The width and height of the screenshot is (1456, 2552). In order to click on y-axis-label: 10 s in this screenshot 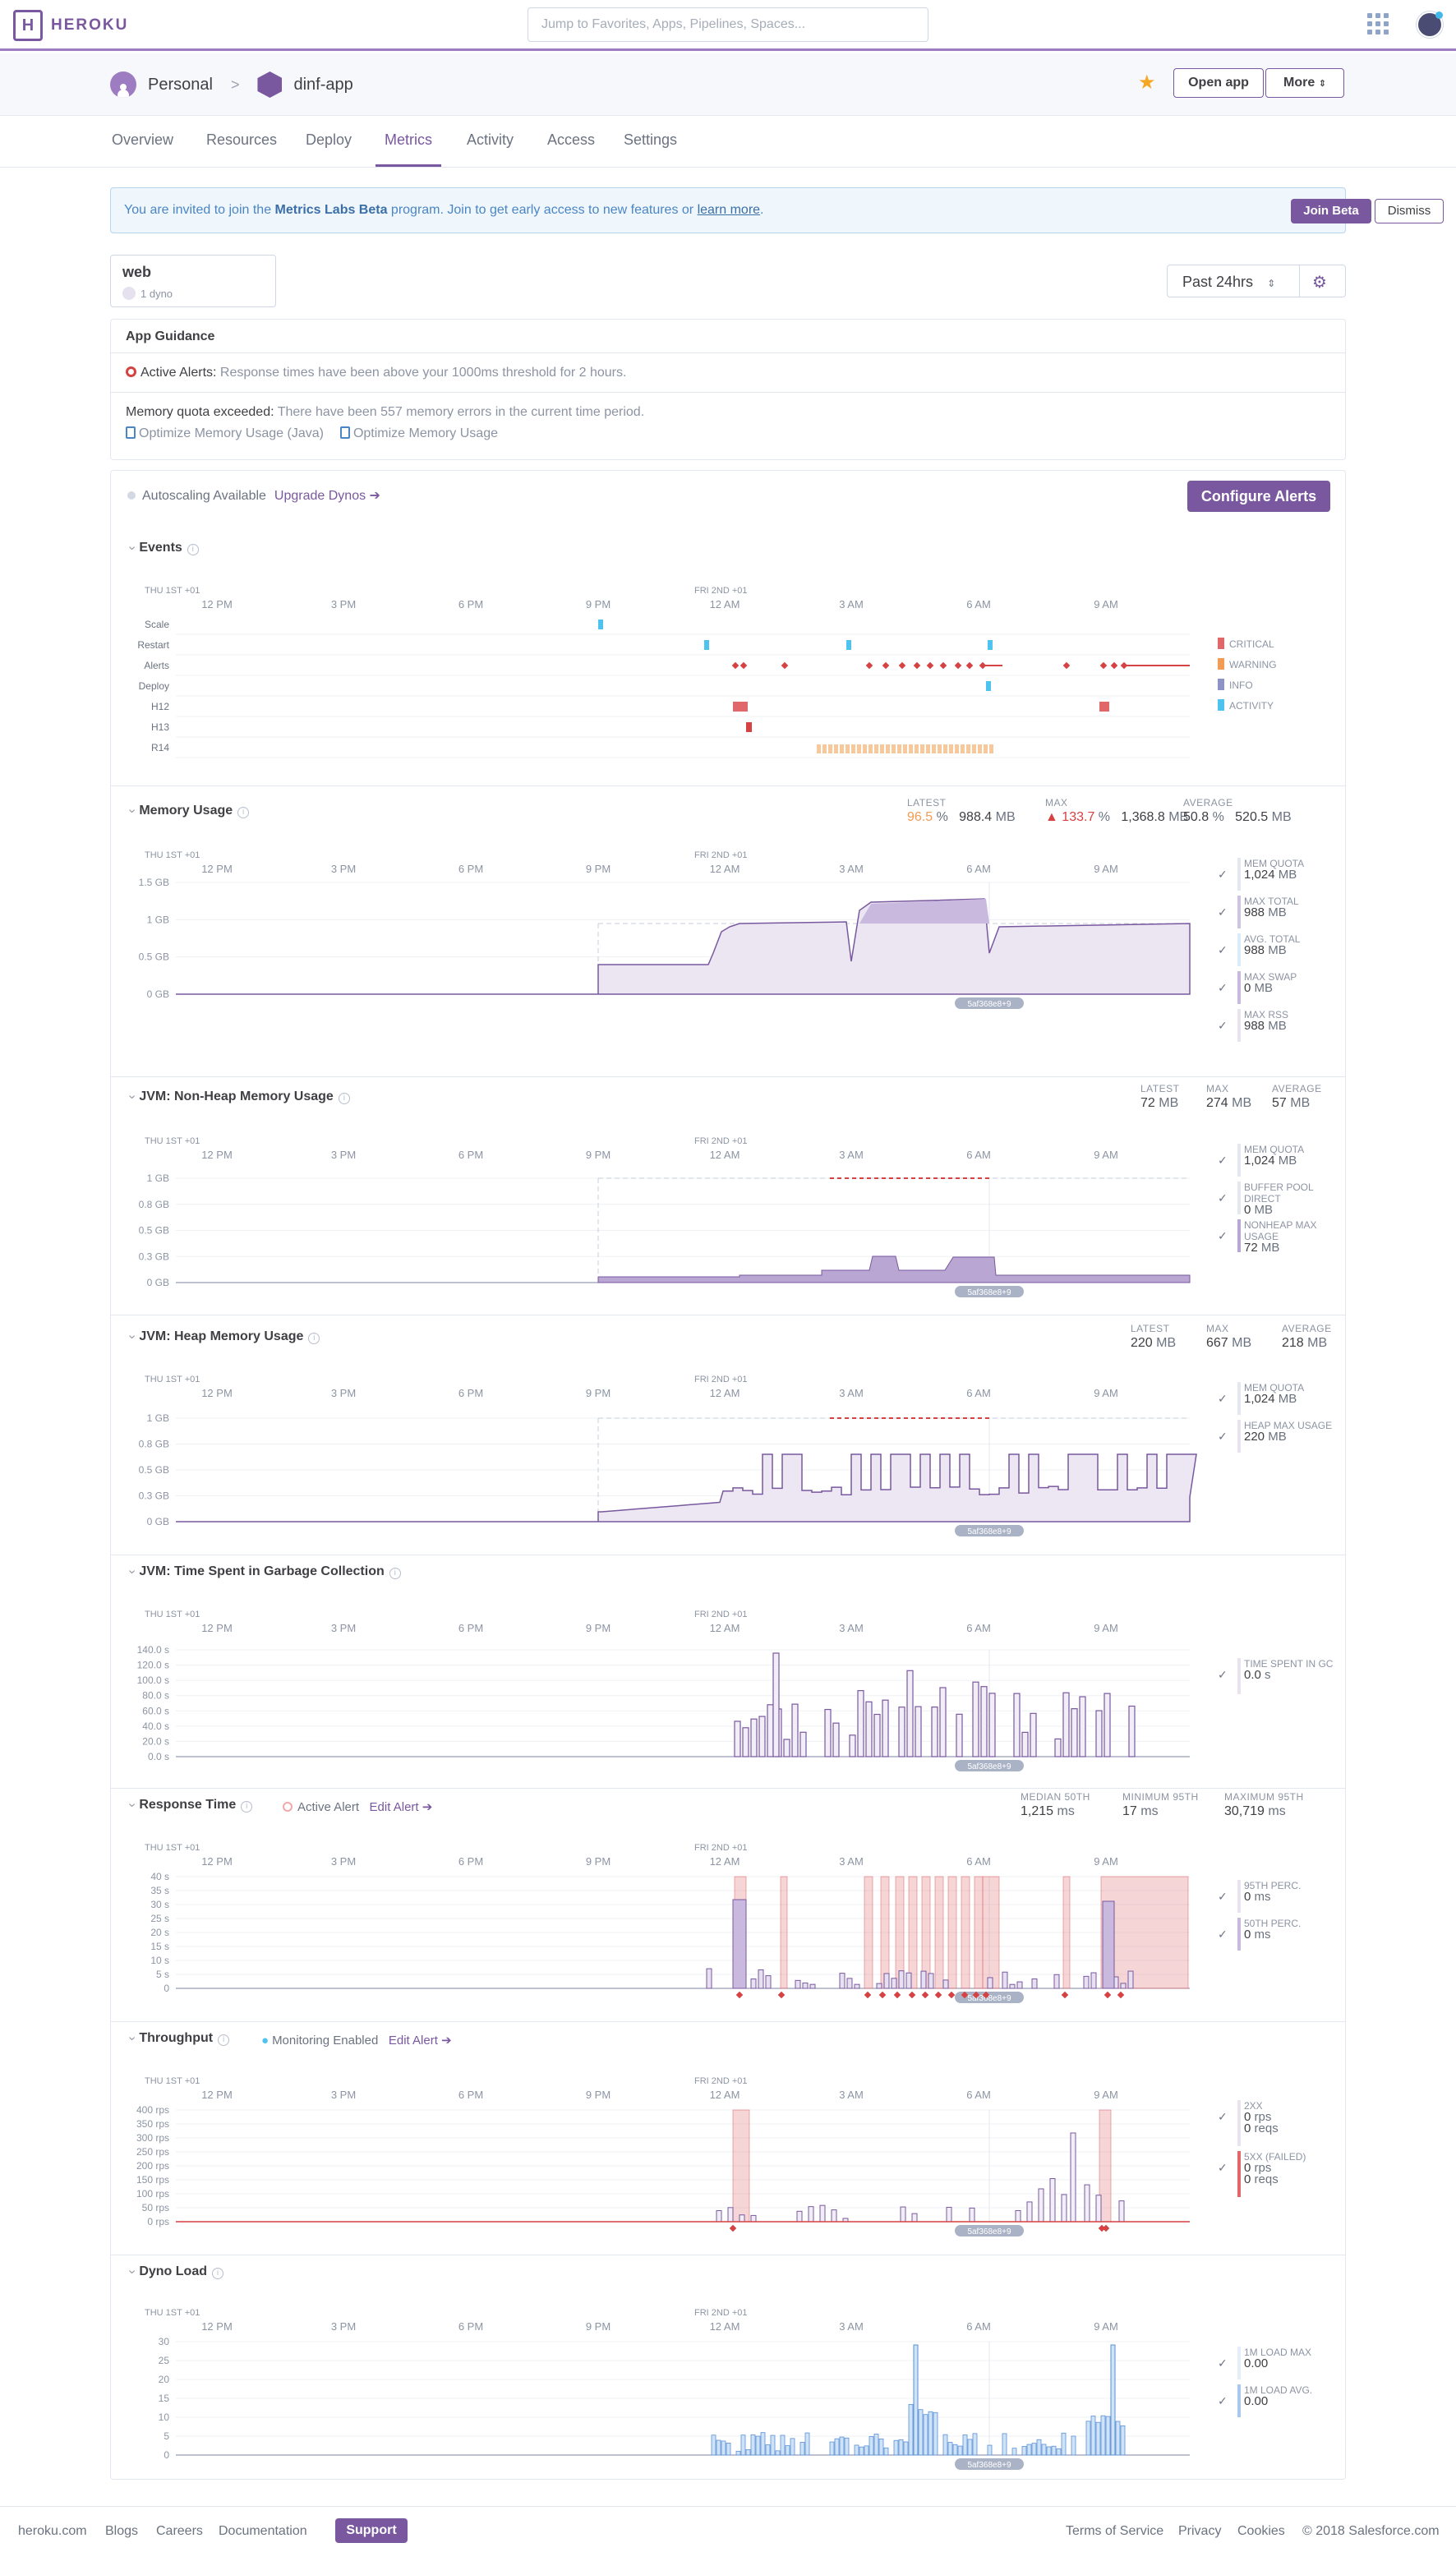, I will do `click(159, 1961)`.